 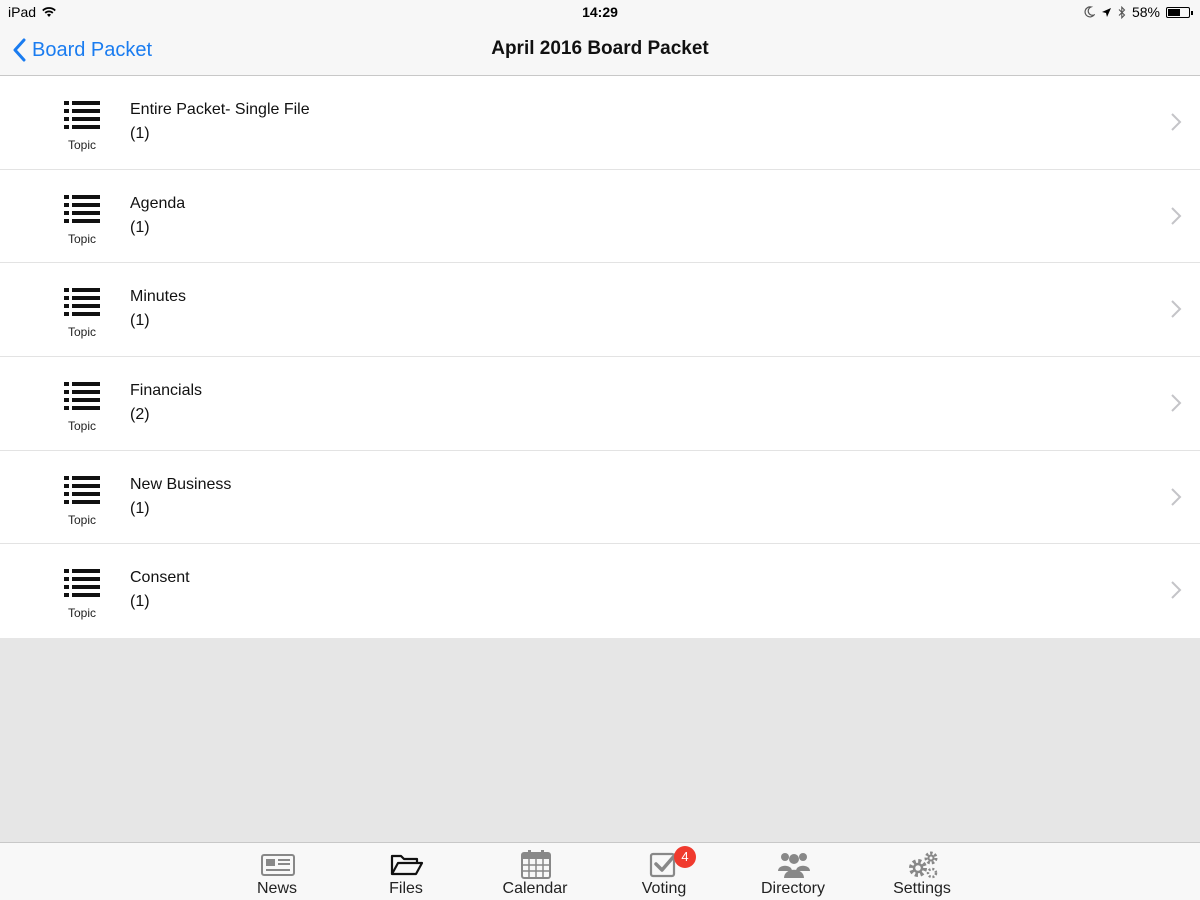 I want to click on tab-label: Directory, so click(x=792, y=888).